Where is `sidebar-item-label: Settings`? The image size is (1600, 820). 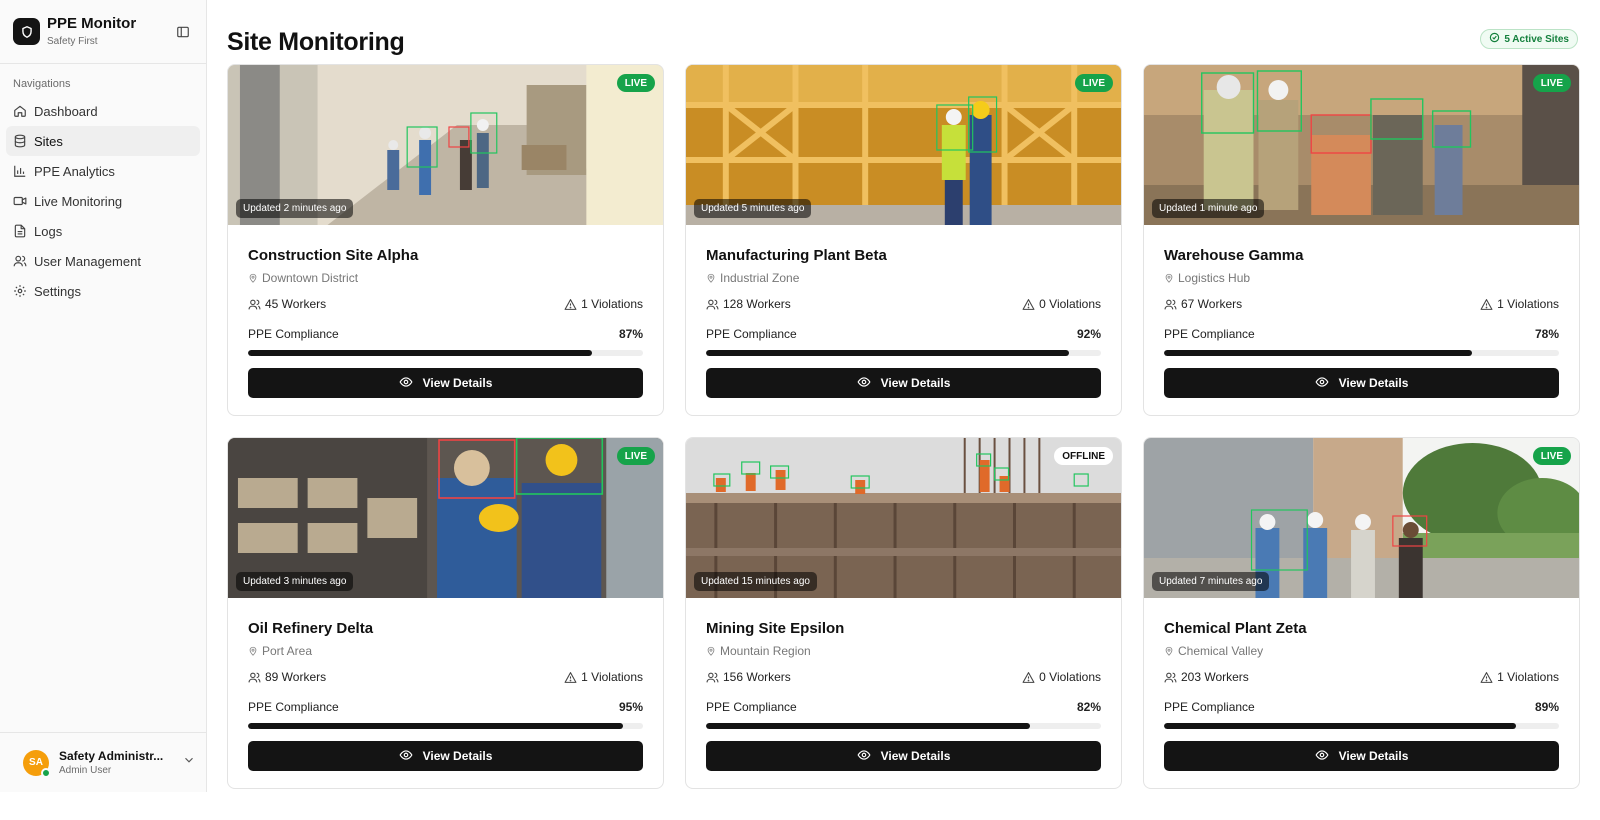
sidebar-item-label: Settings is located at coordinates (57, 291).